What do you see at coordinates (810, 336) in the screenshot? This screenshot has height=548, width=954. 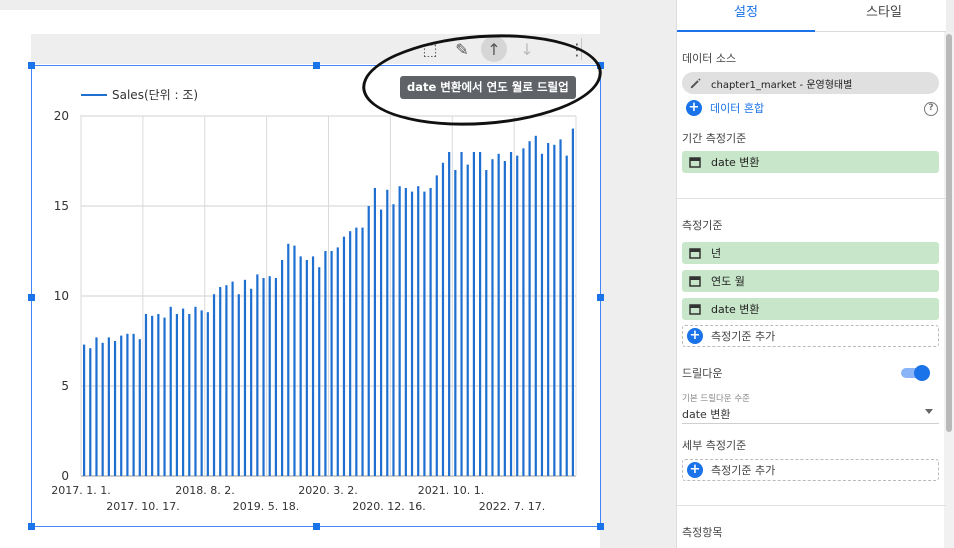 I see `add-dimension-button: + 측정기준 추가` at bounding box center [810, 336].